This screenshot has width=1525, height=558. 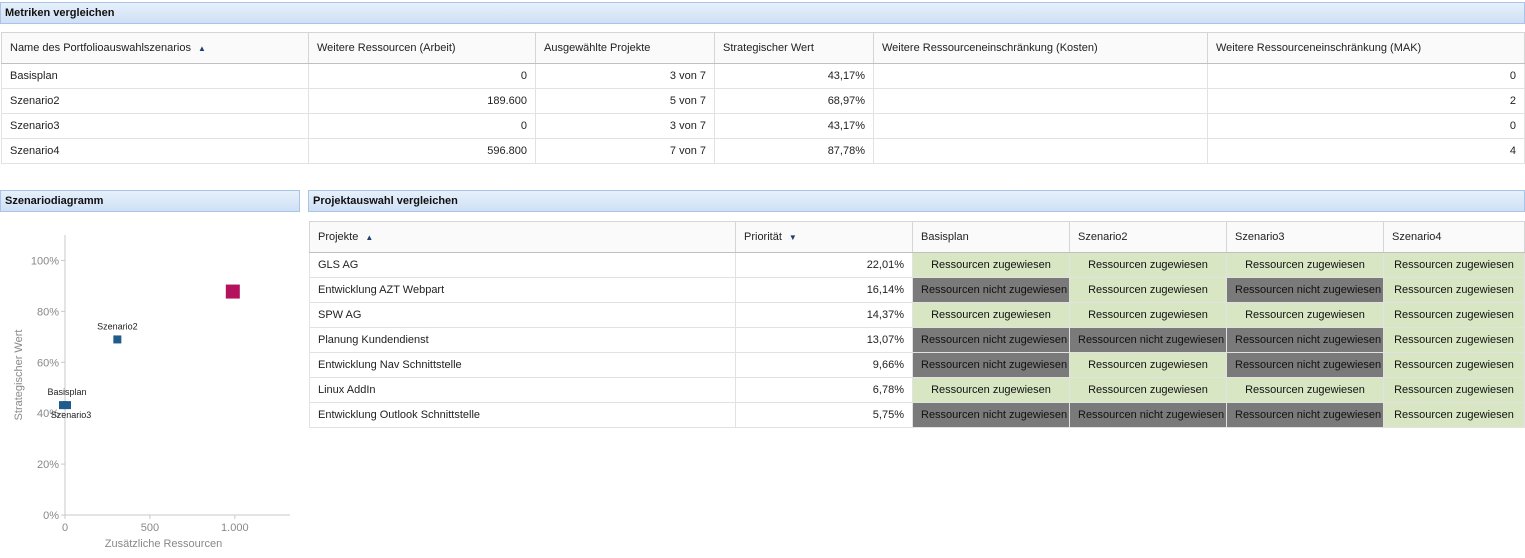 I want to click on y-tick-label: 80%, so click(x=48, y=312).